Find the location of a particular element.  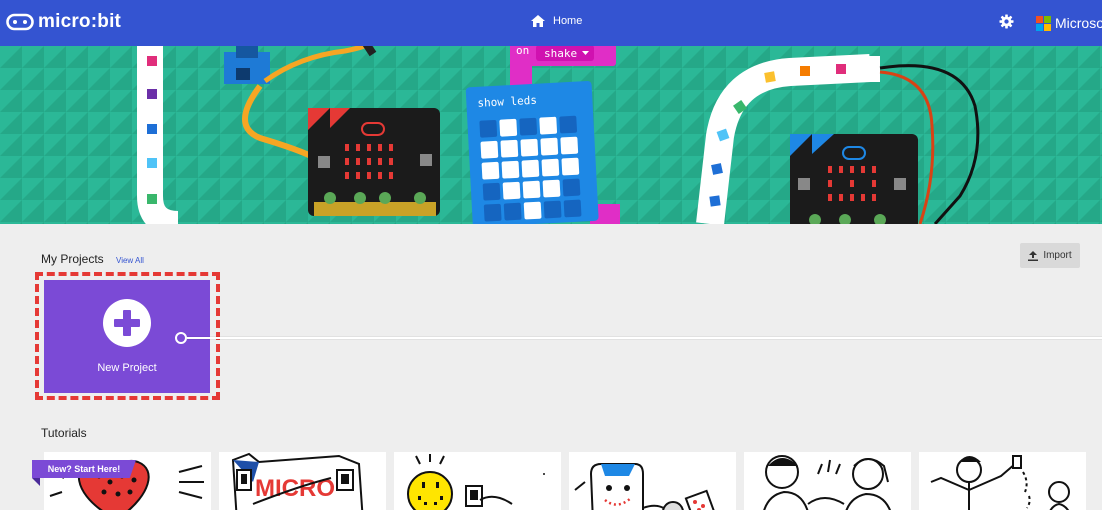

import-button: Import is located at coordinates (1050, 255).